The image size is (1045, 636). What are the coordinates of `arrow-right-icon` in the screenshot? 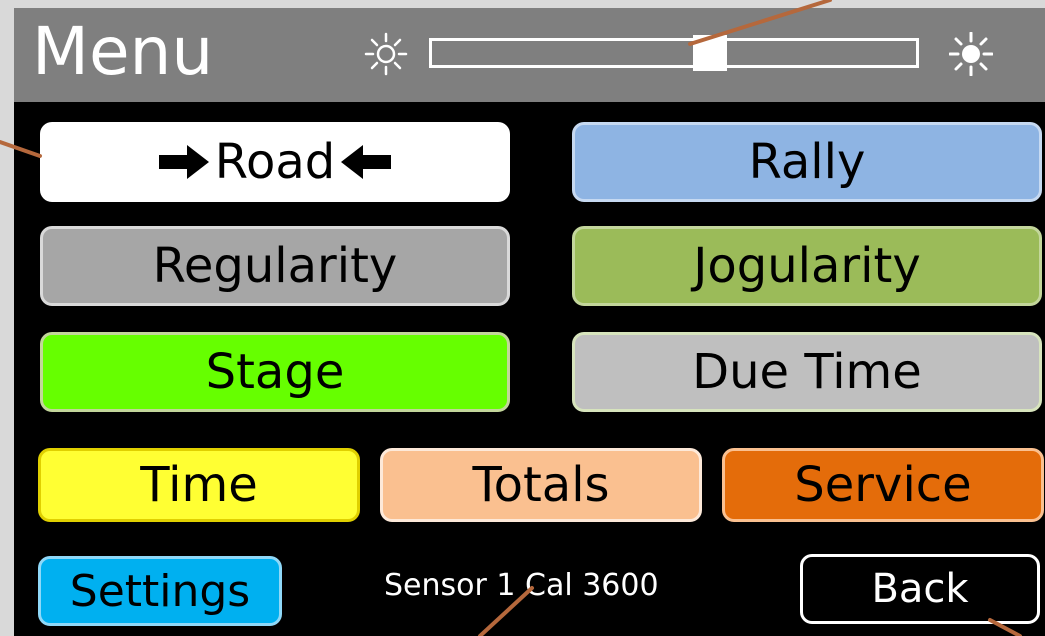 It's located at (183, 162).